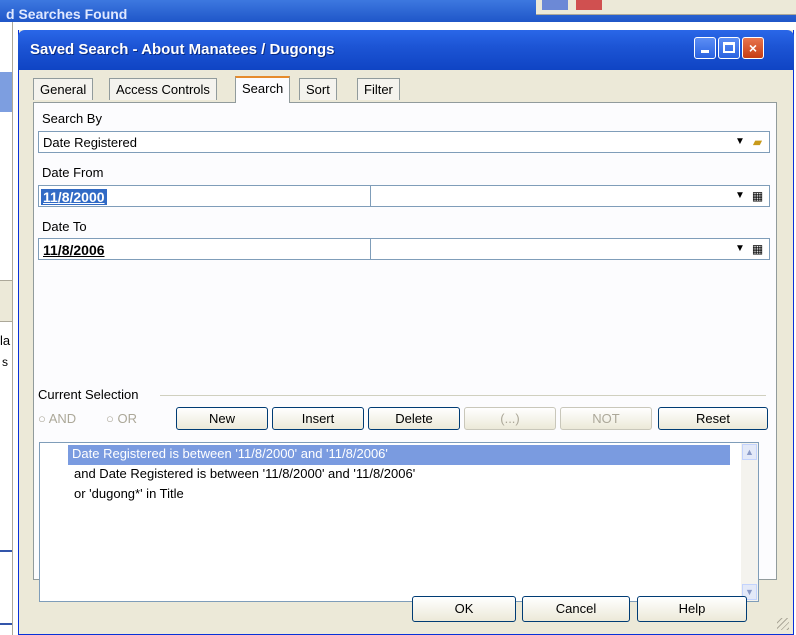 The width and height of the screenshot is (796, 635). Describe the element at coordinates (318, 418) in the screenshot. I see `insert-button: Insert` at that location.